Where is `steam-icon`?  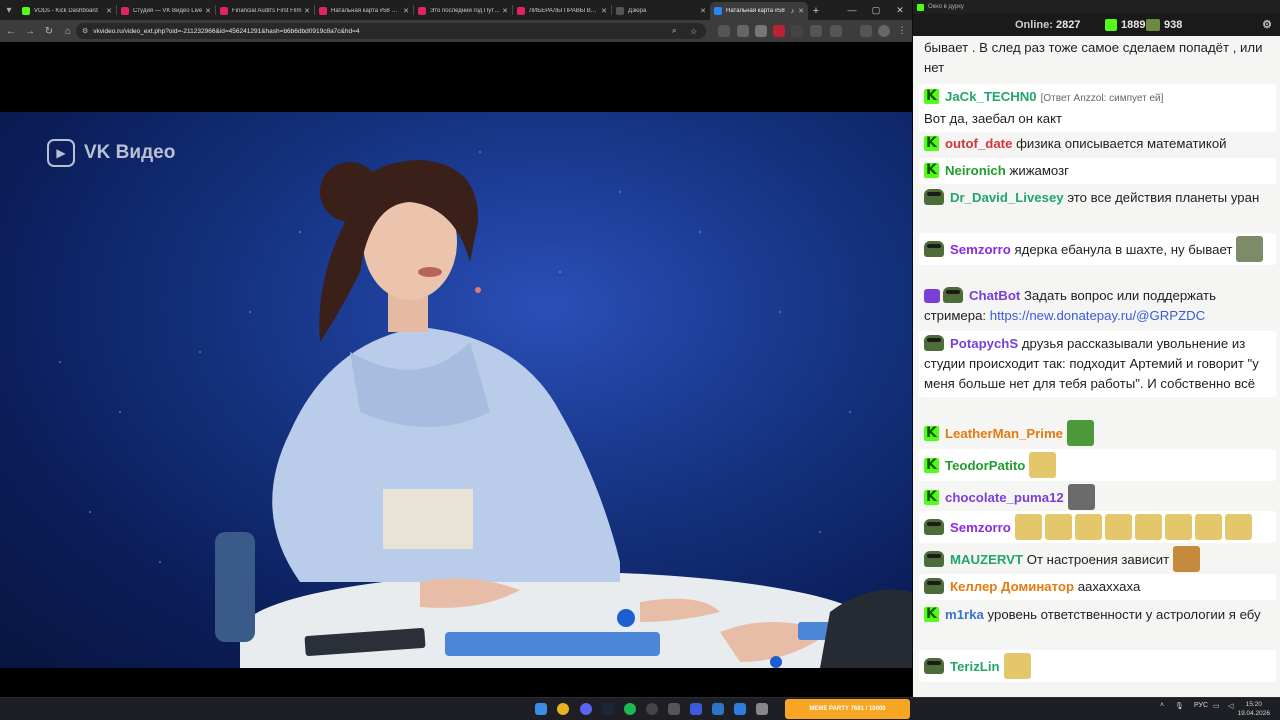 steam-icon is located at coordinates (608, 709).